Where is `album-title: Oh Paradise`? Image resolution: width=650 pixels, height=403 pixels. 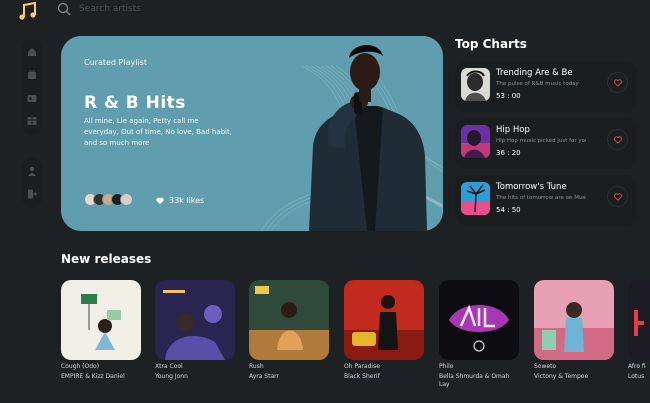
album-title: Oh Paradise is located at coordinates (362, 366).